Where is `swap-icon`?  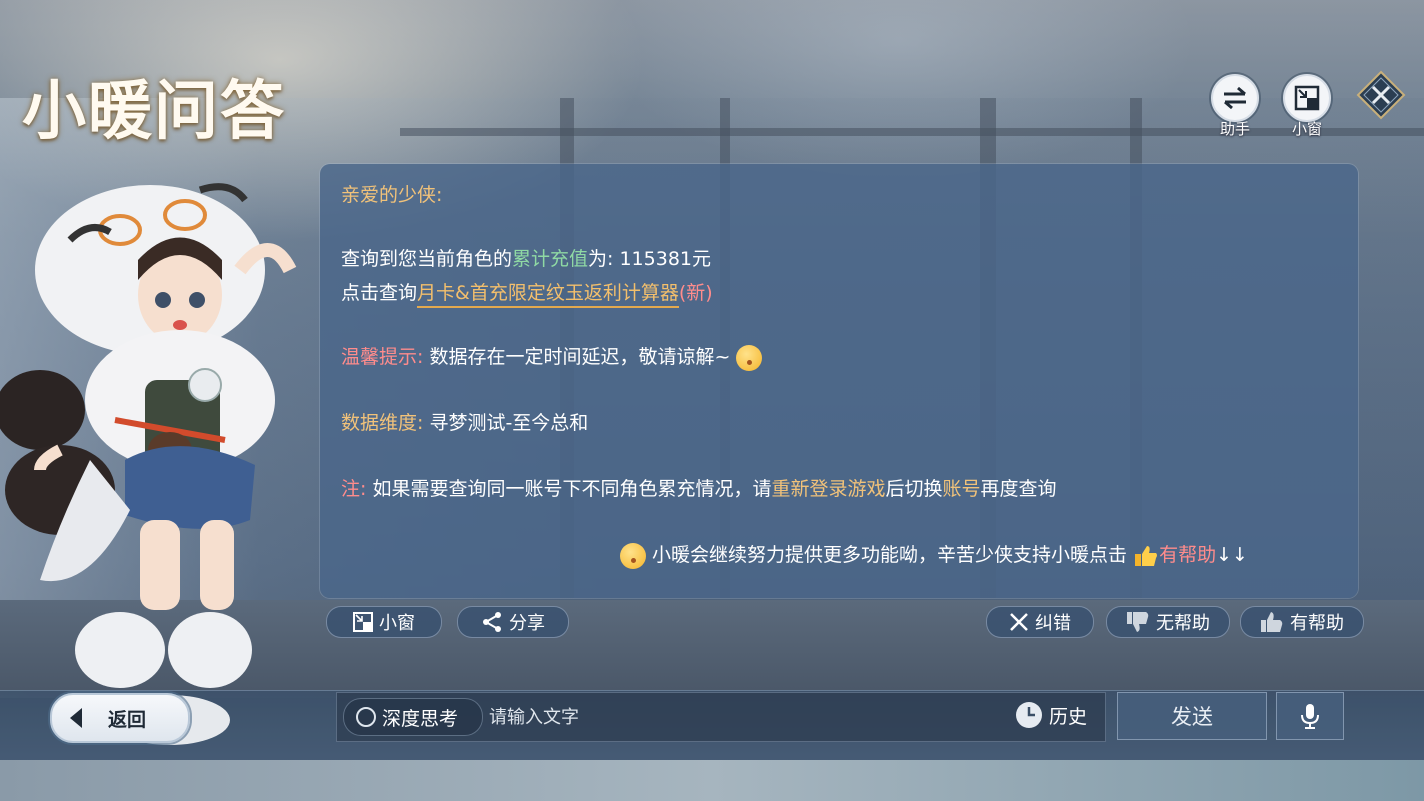 swap-icon is located at coordinates (1235, 98).